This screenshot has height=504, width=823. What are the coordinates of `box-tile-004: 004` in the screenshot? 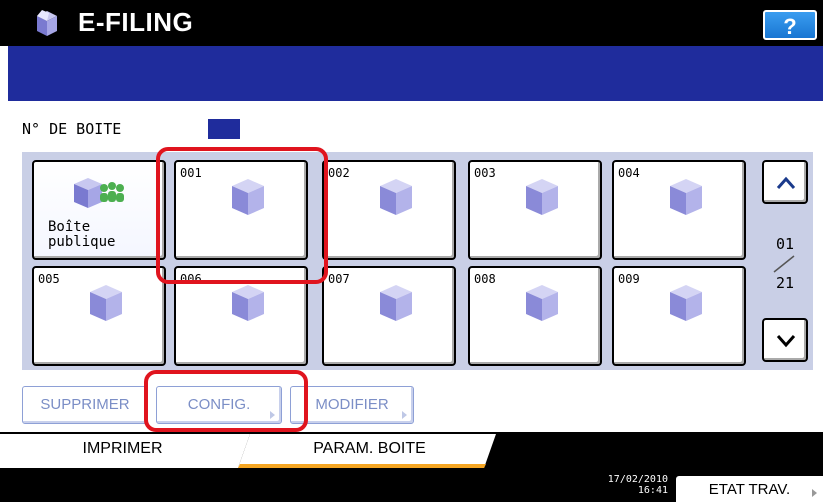 It's located at (679, 210).